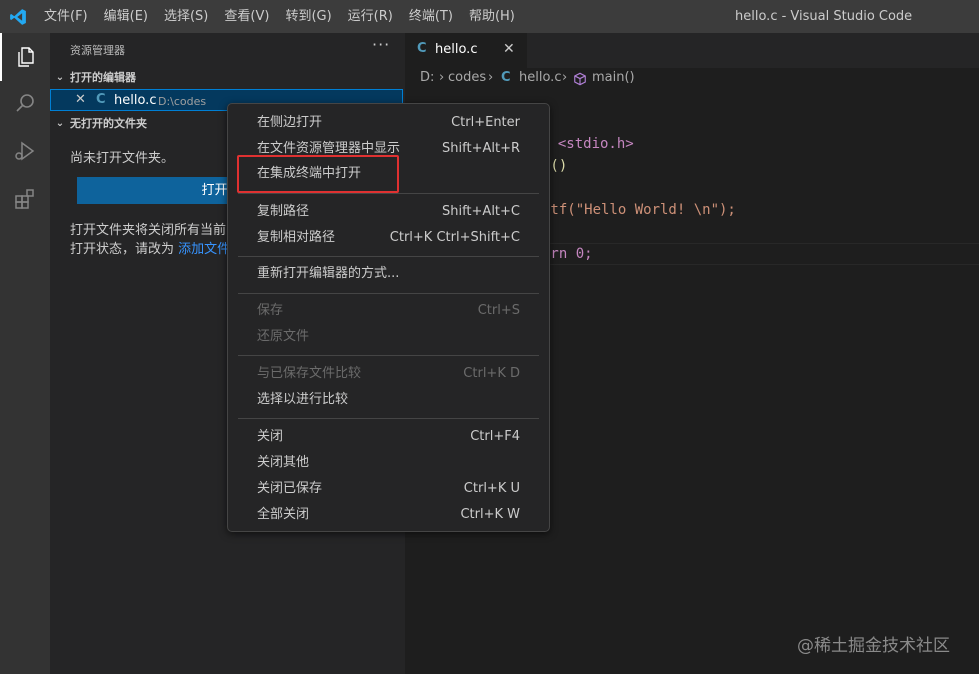  What do you see at coordinates (388, 337) in the screenshot?
I see `menu-item-revert-file: 还原文件` at bounding box center [388, 337].